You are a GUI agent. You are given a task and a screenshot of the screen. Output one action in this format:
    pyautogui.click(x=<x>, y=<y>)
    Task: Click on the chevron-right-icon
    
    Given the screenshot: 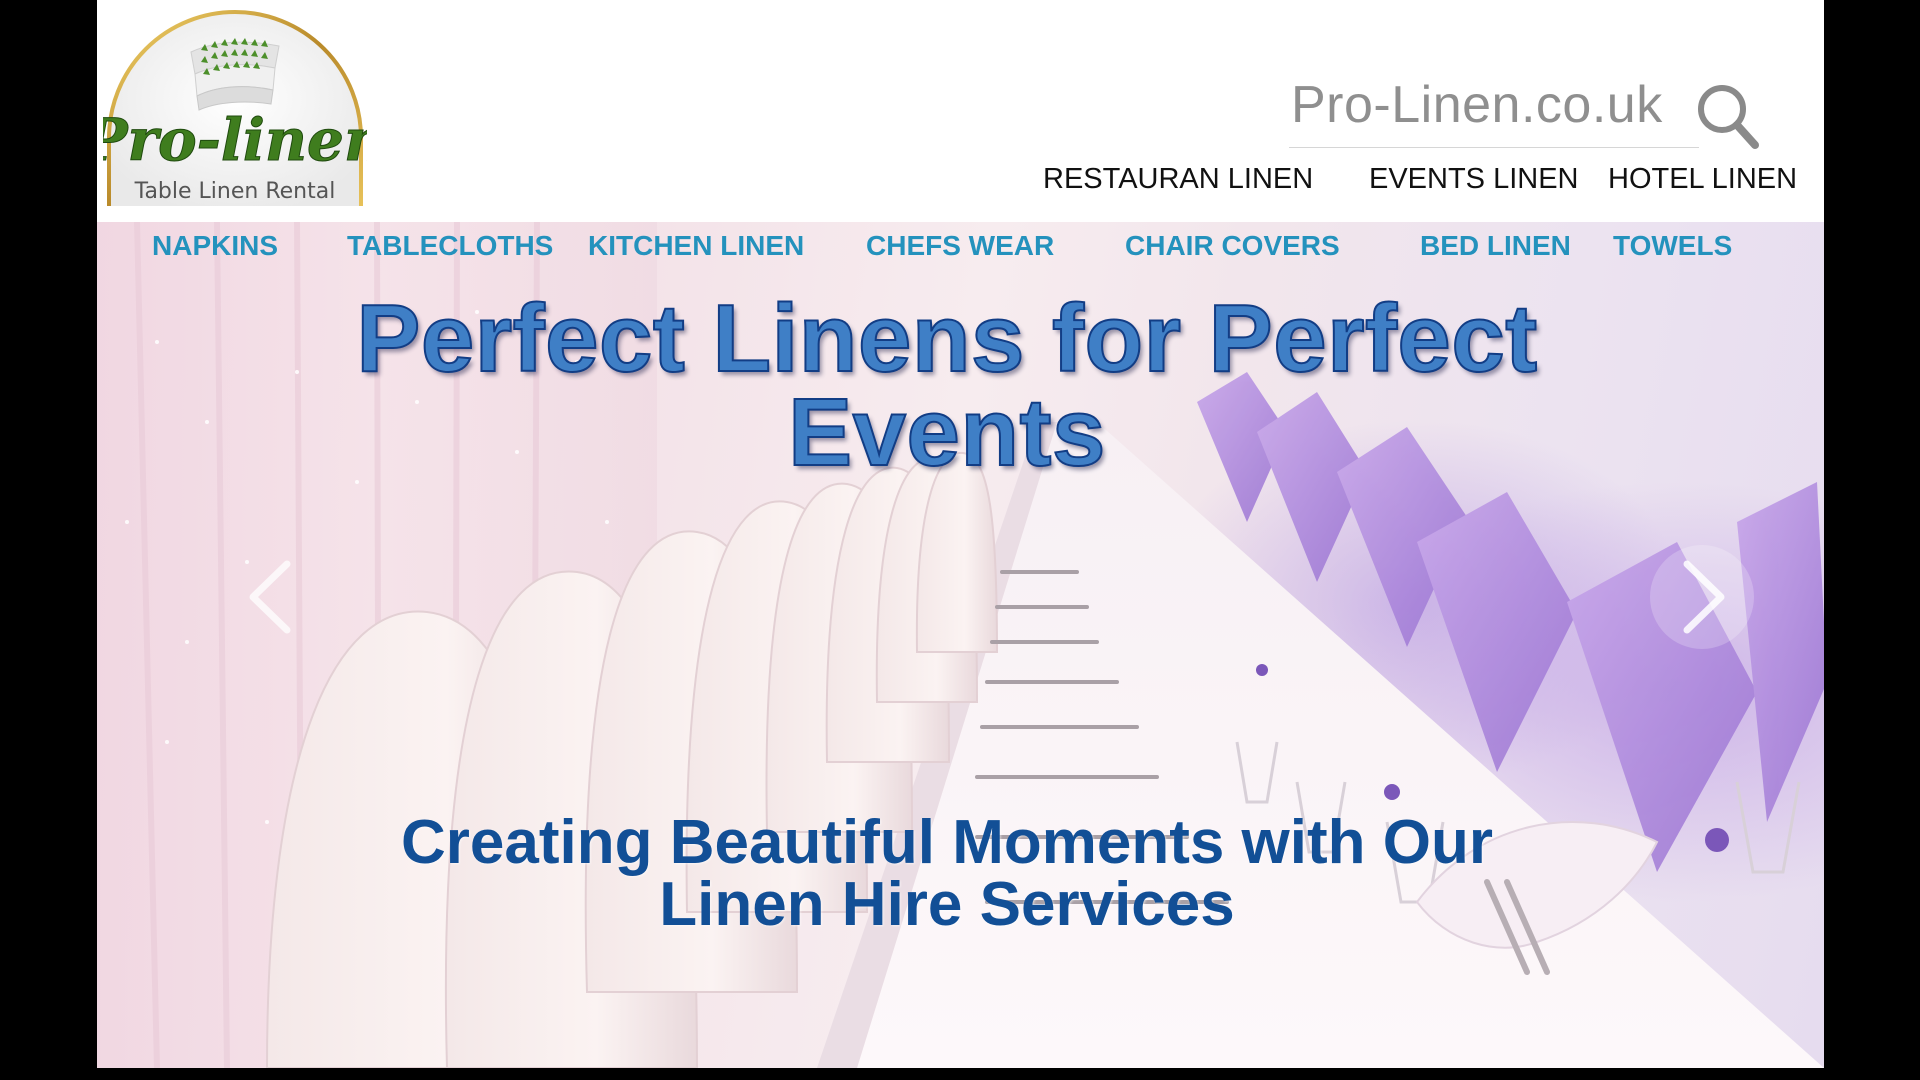 What is the action you would take?
    pyautogui.click(x=1702, y=597)
    